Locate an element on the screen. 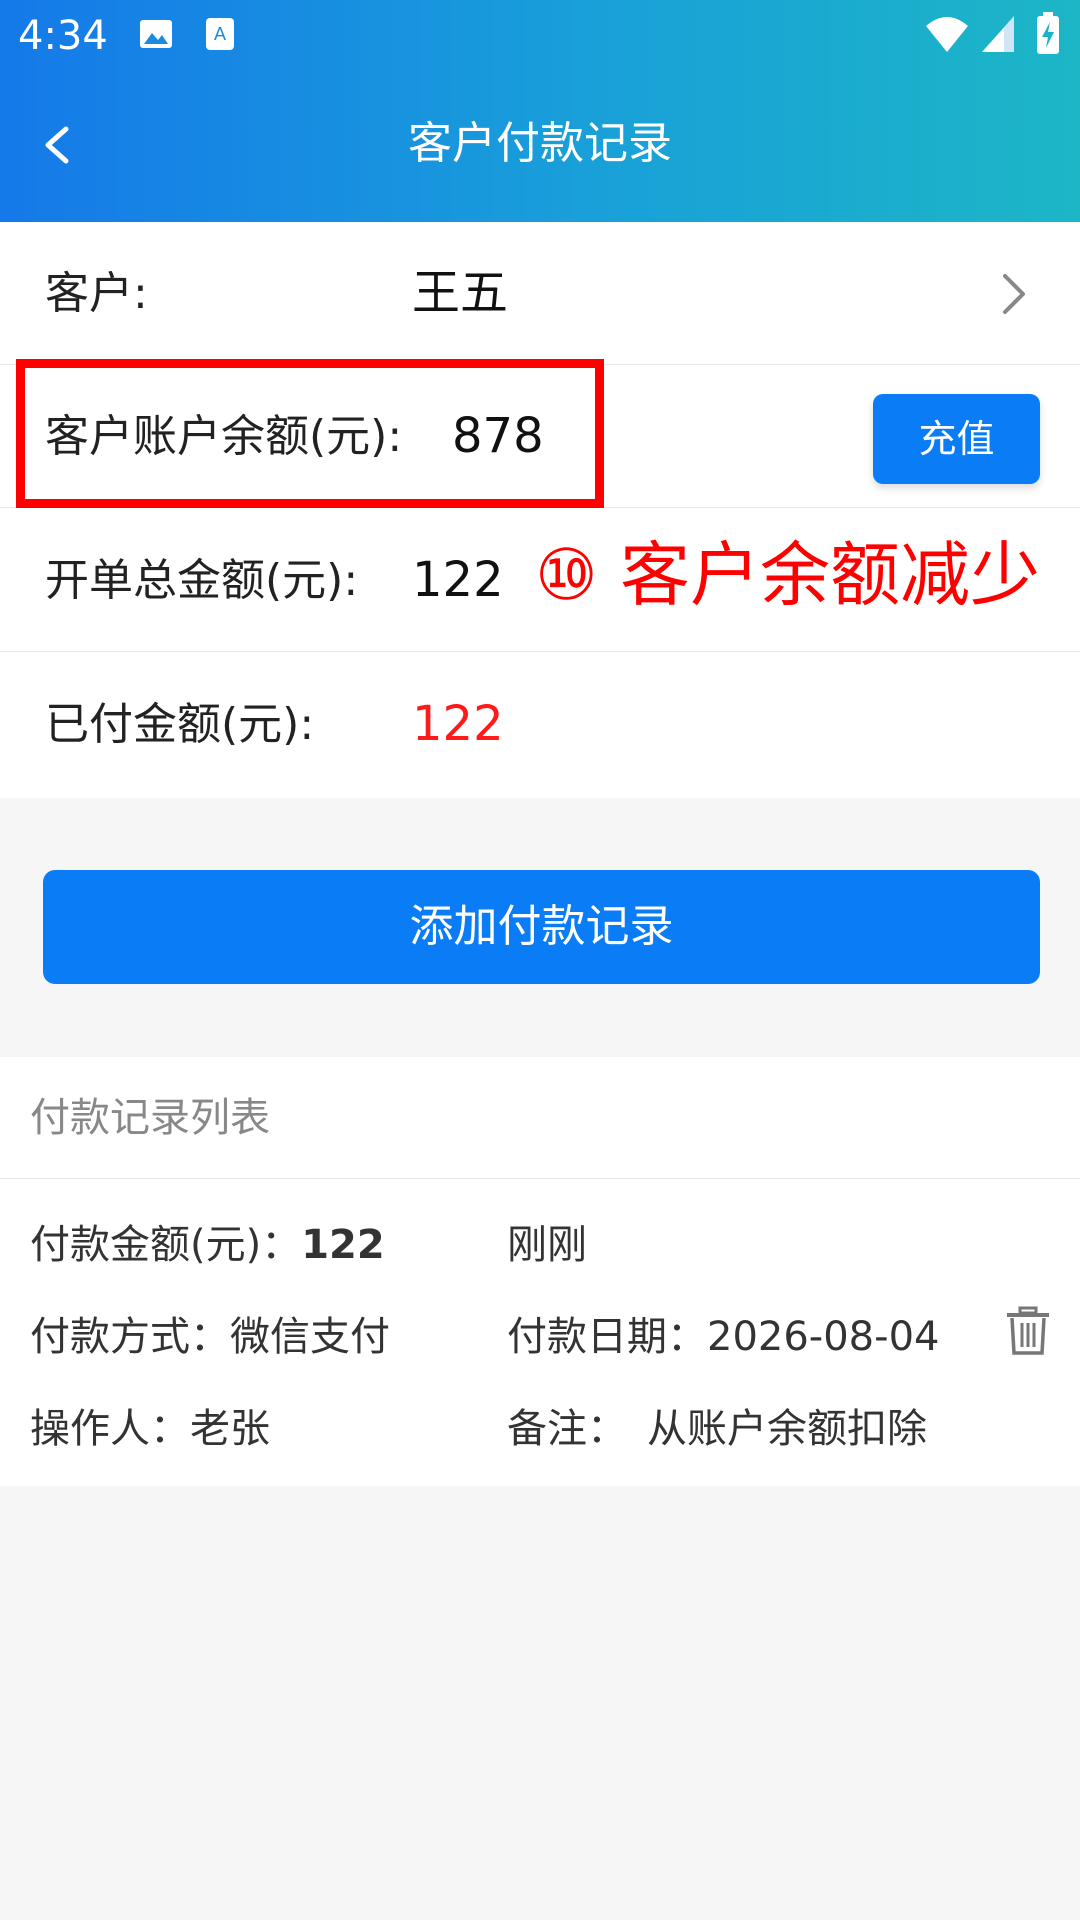  paid-amount-value: 122 is located at coordinates (458, 724).